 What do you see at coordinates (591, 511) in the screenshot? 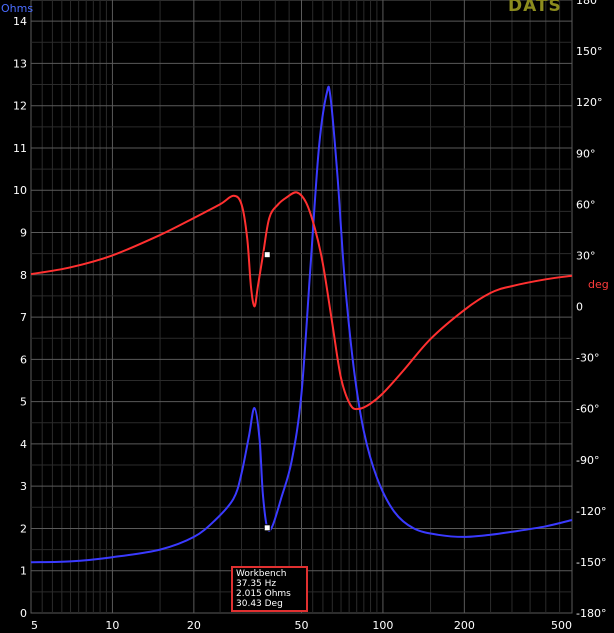
I see `y-right-tick-label: -120°` at bounding box center [591, 511].